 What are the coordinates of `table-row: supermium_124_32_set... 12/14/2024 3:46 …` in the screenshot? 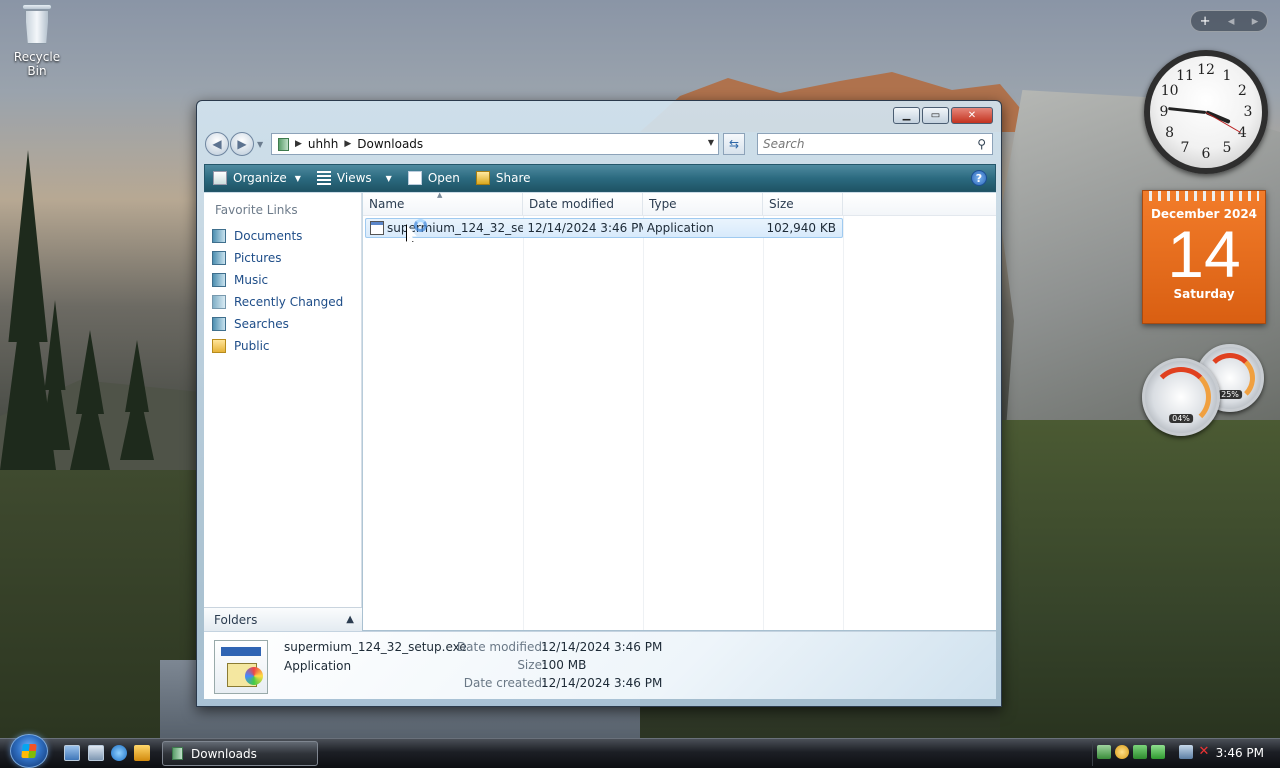 It's located at (604, 228).